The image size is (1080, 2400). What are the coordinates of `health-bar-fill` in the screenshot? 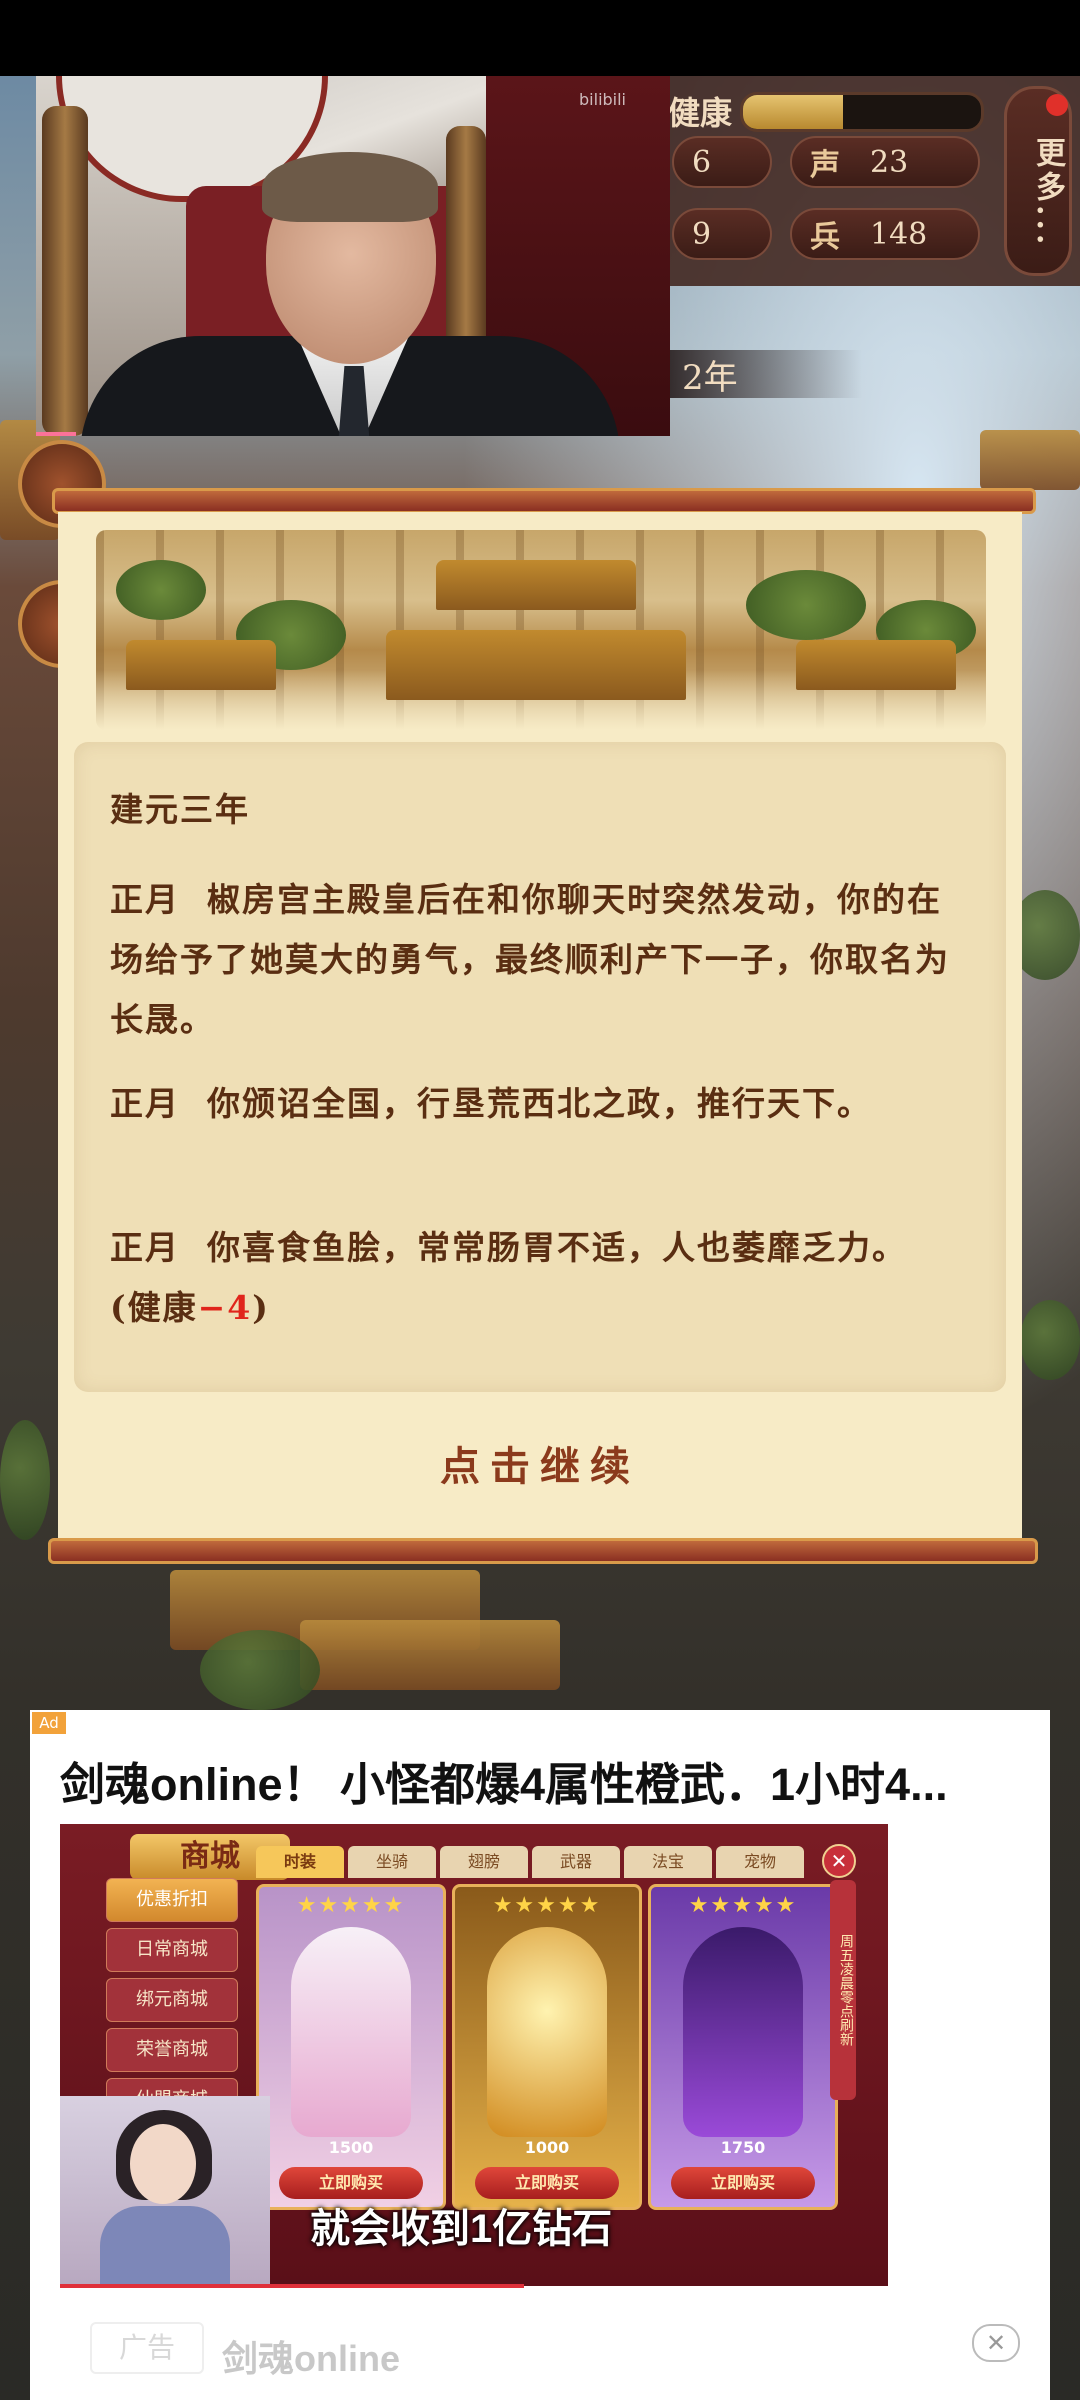 It's located at (793, 112).